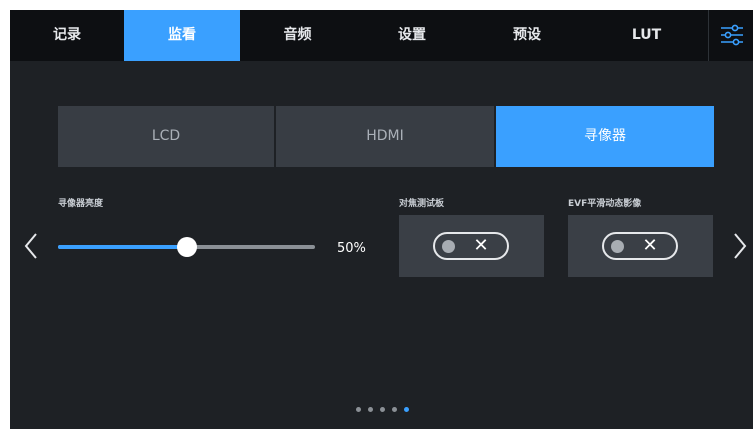  I want to click on top-tab-bar: 记录 监看 音频 设置 预设 LUT, so click(381, 35).